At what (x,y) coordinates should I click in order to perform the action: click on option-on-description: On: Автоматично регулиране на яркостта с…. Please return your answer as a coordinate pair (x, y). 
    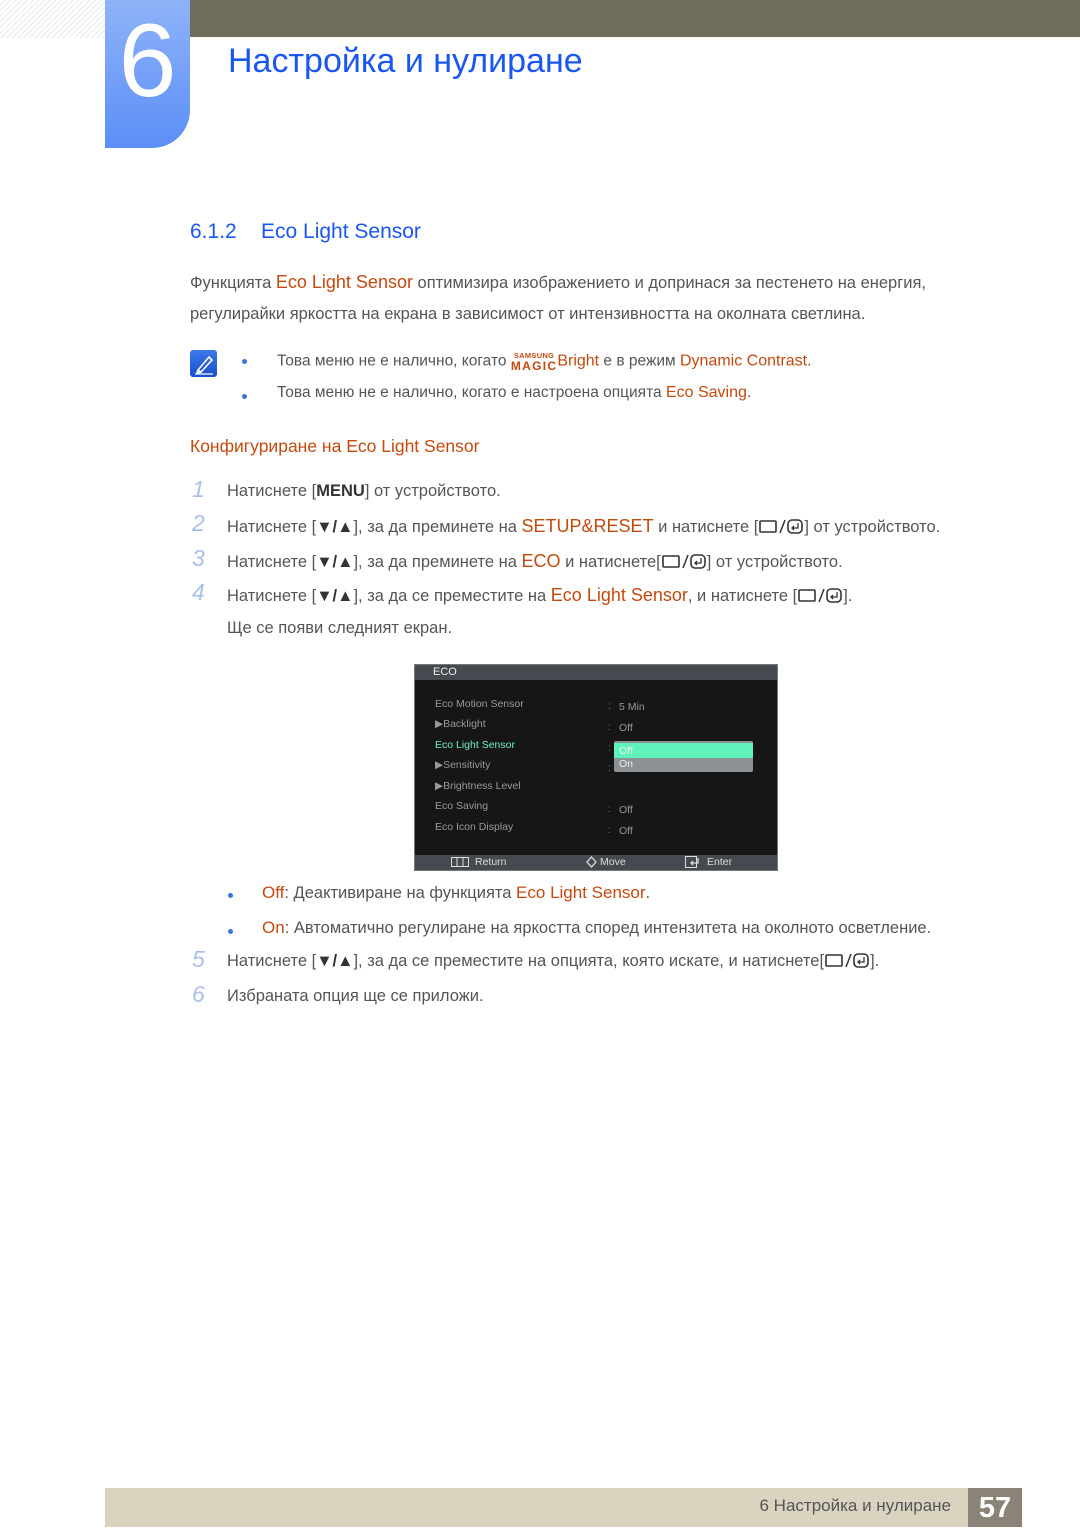
    Looking at the image, I should click on (597, 927).